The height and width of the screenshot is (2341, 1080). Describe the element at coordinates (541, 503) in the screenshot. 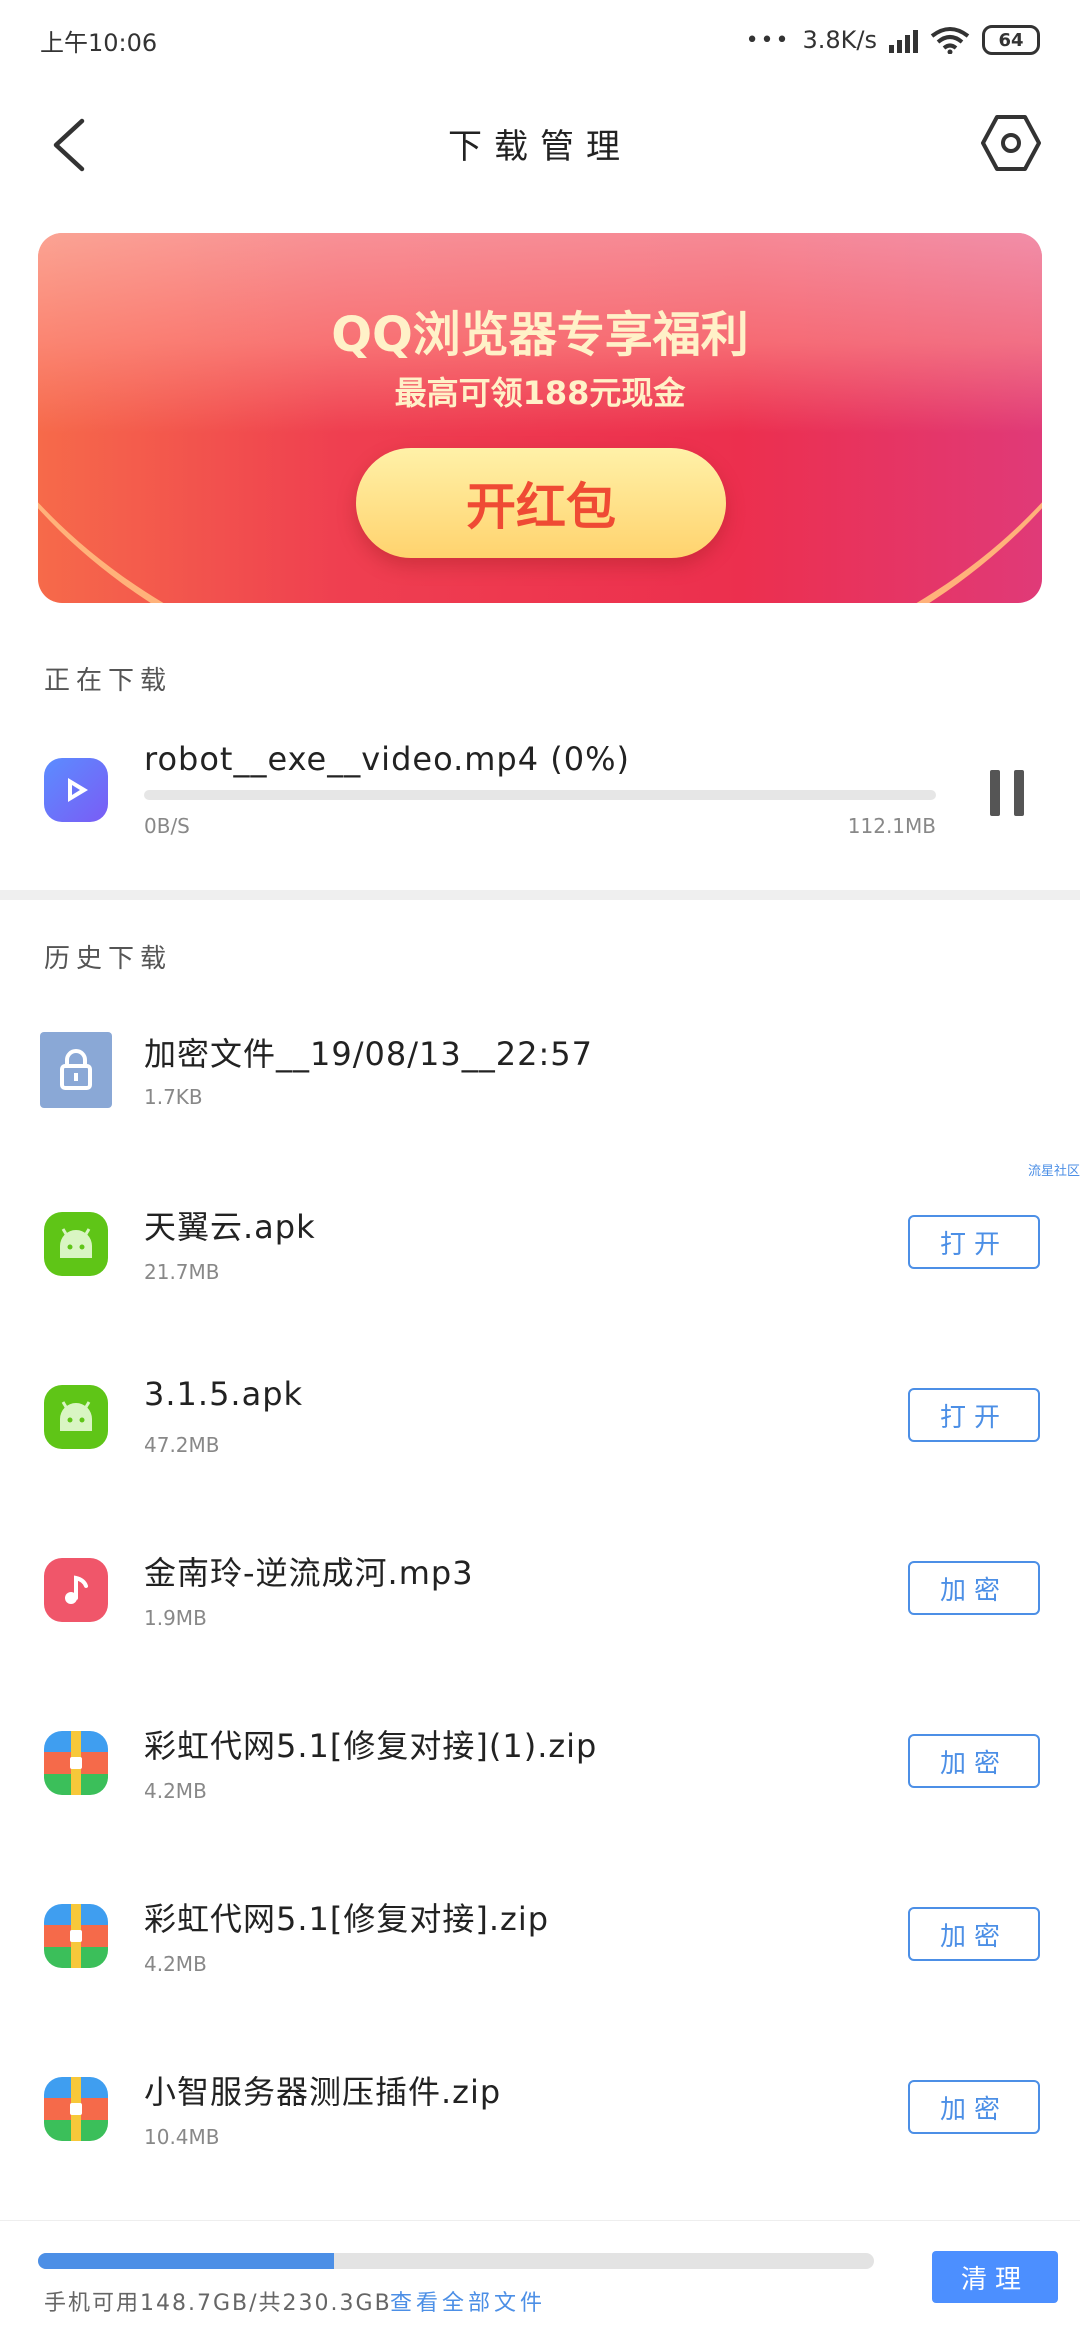

I see `open-red-packet-button: 开红包` at that location.